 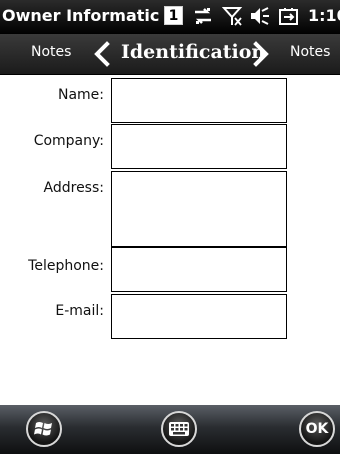 I want to click on ok-button: OK, so click(x=317, y=429).